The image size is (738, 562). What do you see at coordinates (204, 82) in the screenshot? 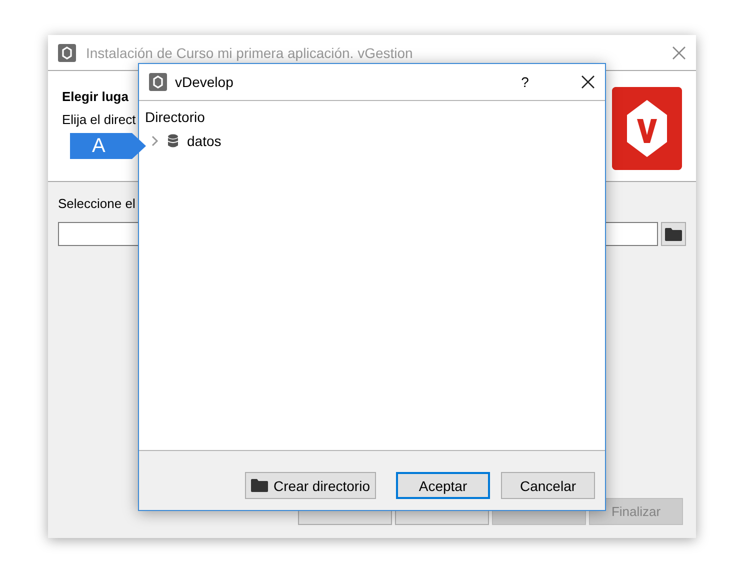
I see `dialog-title: vDevelop` at bounding box center [204, 82].